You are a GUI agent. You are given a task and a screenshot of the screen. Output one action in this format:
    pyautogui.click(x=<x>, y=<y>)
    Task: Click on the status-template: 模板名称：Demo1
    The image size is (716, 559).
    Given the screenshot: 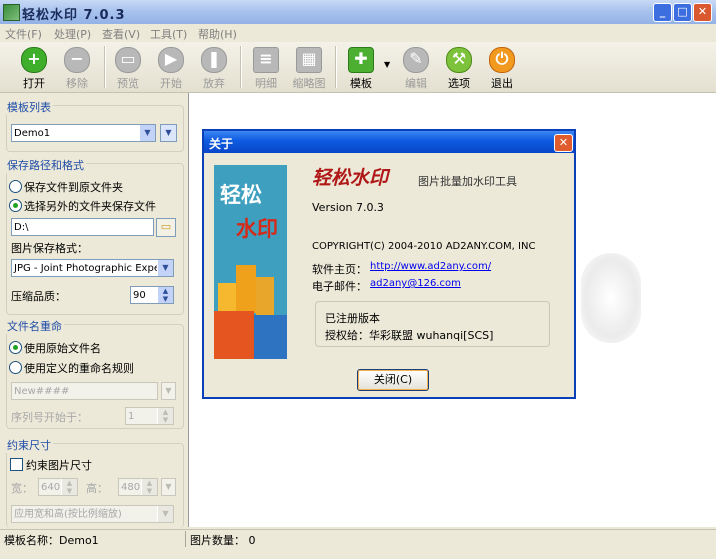 What is the action you would take?
    pyautogui.click(x=51, y=540)
    